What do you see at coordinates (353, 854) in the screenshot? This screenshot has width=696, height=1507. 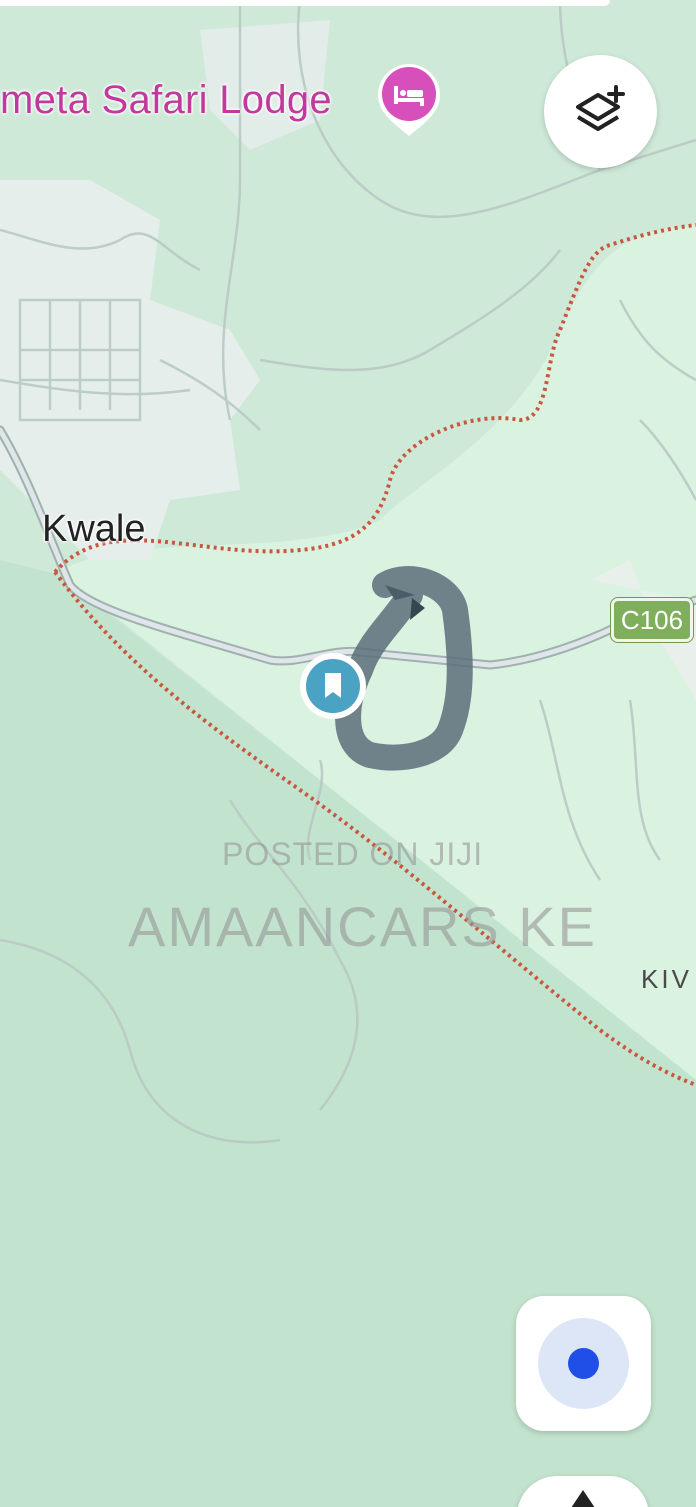 I see `watermark-line1: POSTED ON JIJI` at bounding box center [353, 854].